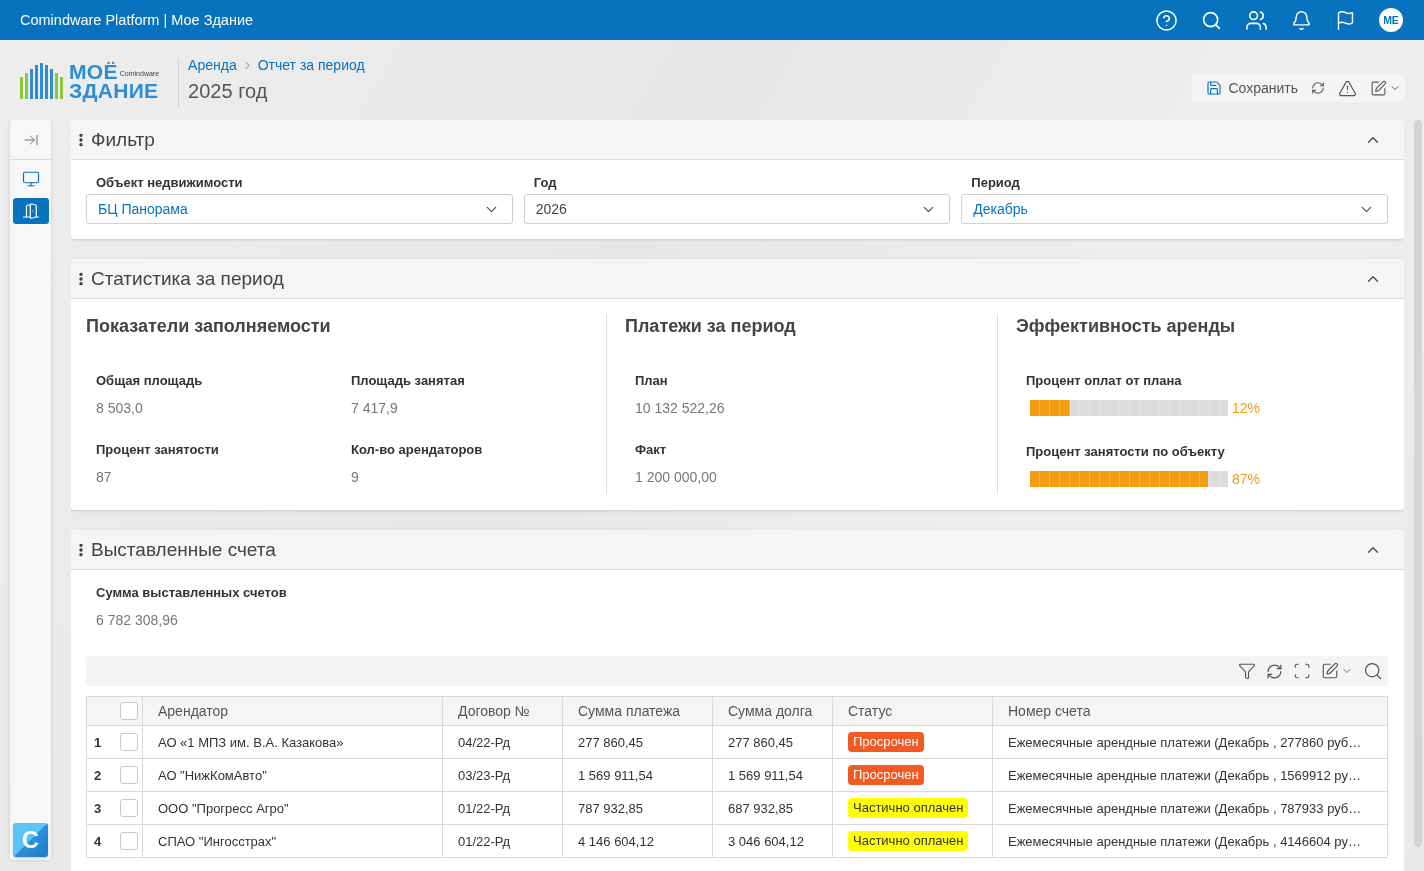 Image resolution: width=1424 pixels, height=871 pixels. Describe the element at coordinates (1126, 326) in the screenshot. I see `section-heading: Эффективность аренды` at that location.